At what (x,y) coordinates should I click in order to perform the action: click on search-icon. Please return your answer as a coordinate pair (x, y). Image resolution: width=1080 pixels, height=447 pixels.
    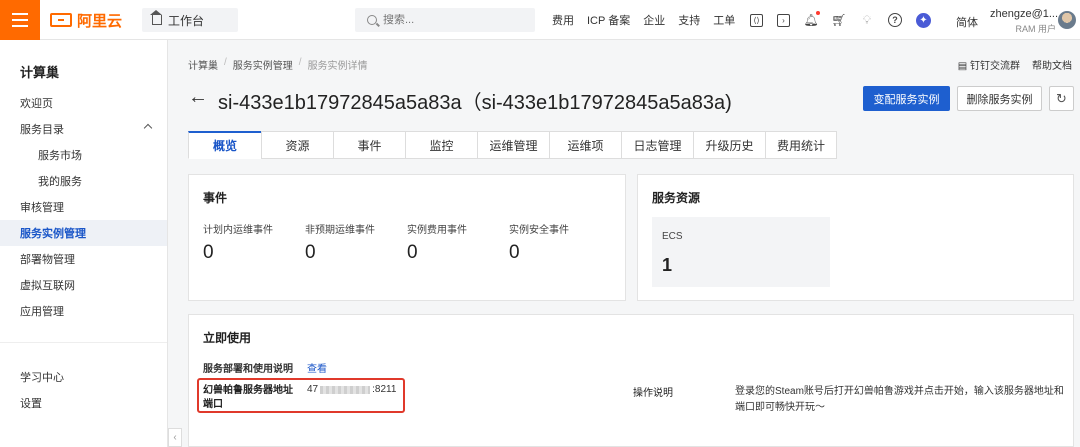
    Looking at the image, I should click on (372, 20).